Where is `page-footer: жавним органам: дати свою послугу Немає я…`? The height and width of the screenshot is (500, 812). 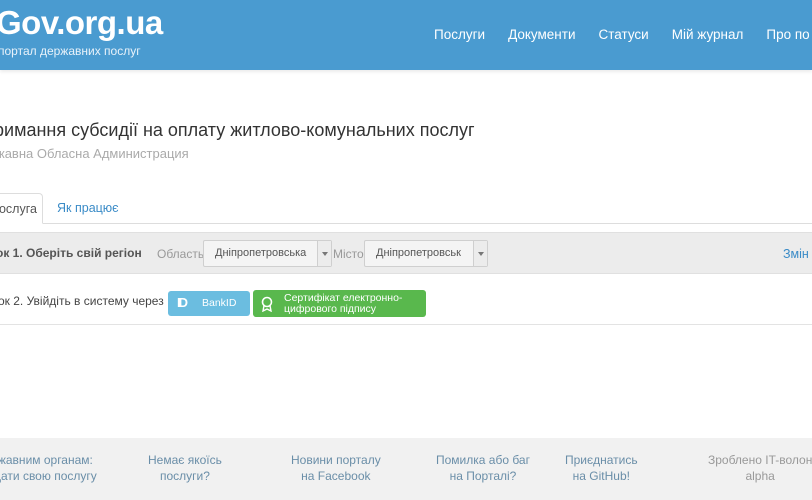
page-footer: жавним органам: дати свою послугу Немає я… is located at coordinates (406, 469).